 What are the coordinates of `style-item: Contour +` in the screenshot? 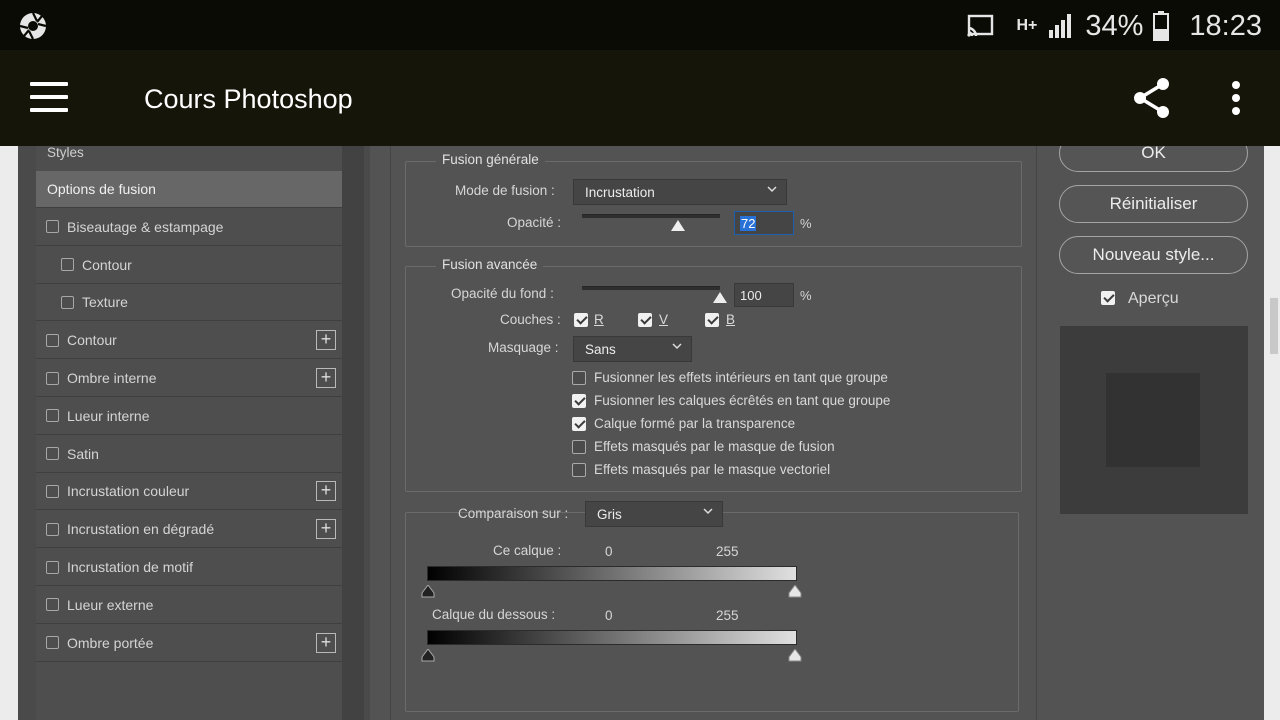 It's located at (189, 341).